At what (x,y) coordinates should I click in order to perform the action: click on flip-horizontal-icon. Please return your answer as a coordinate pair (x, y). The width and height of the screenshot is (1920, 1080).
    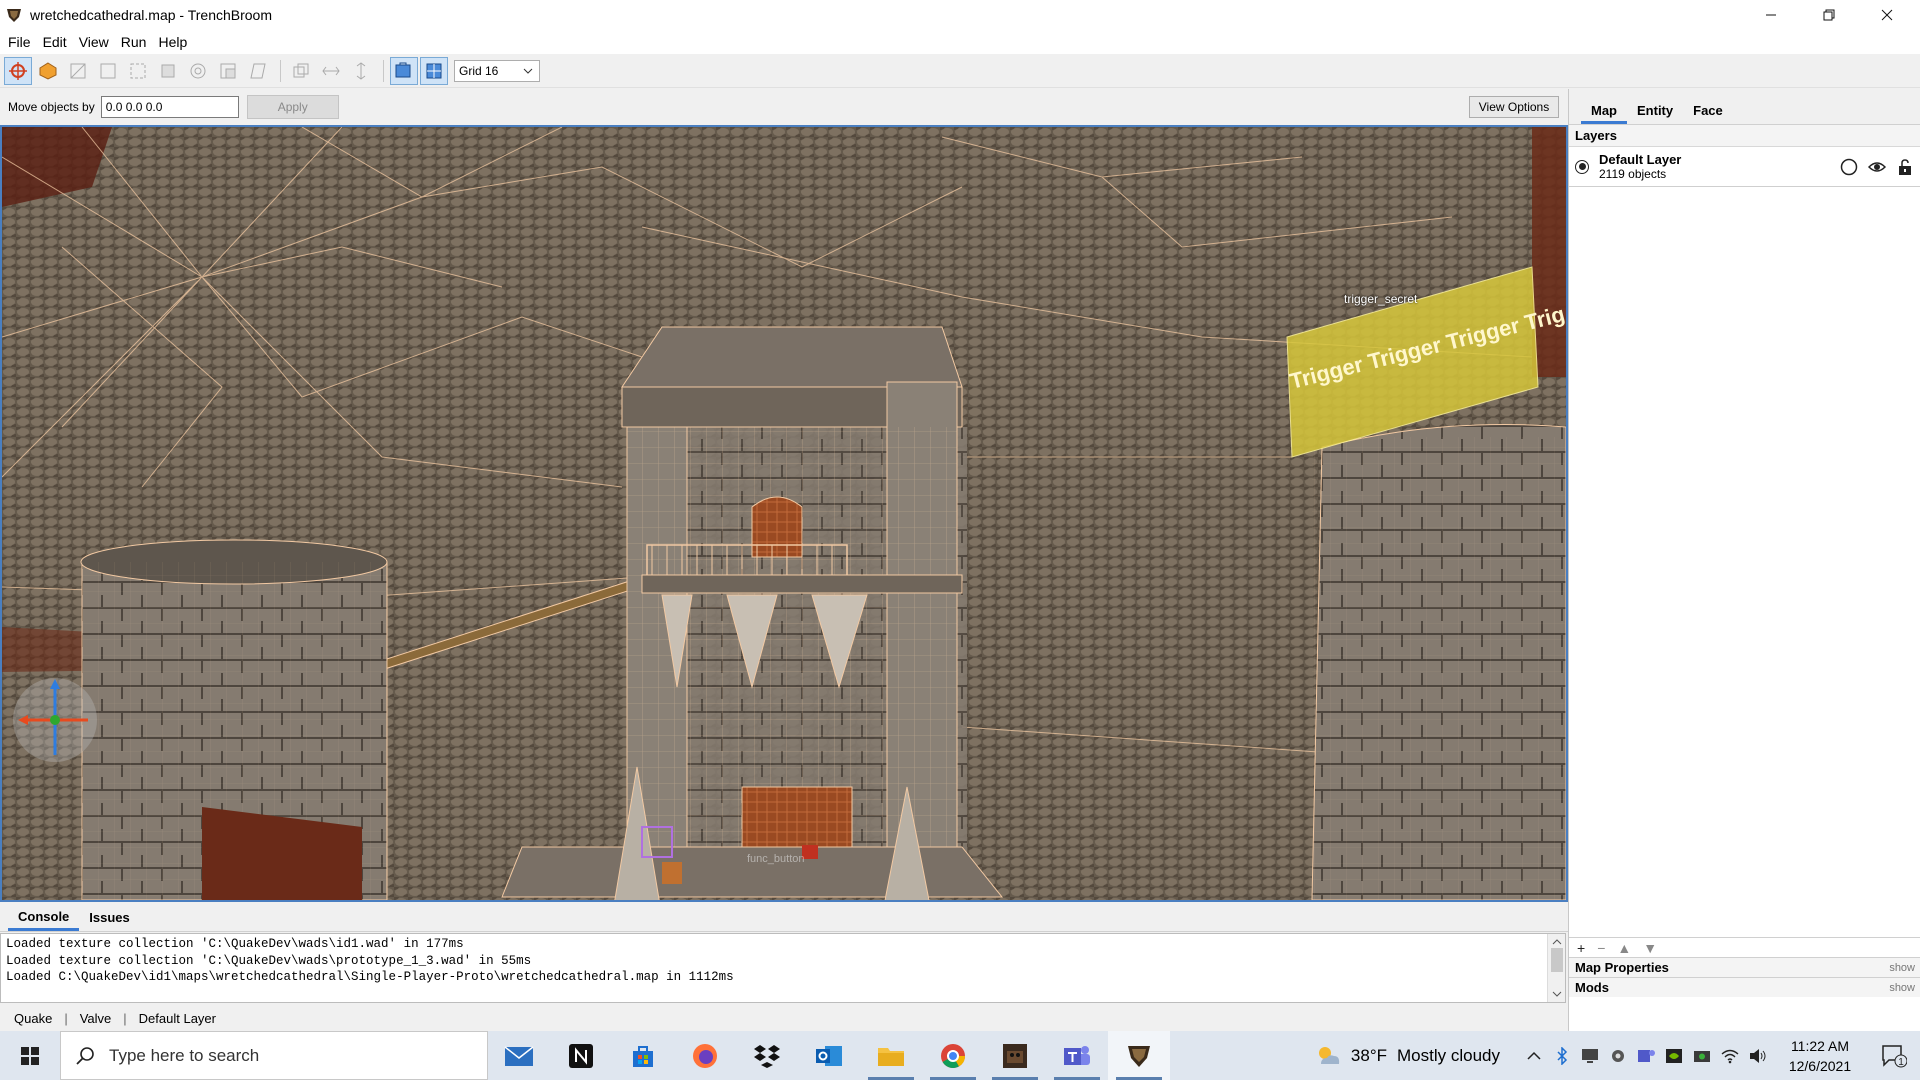
    Looking at the image, I should click on (331, 70).